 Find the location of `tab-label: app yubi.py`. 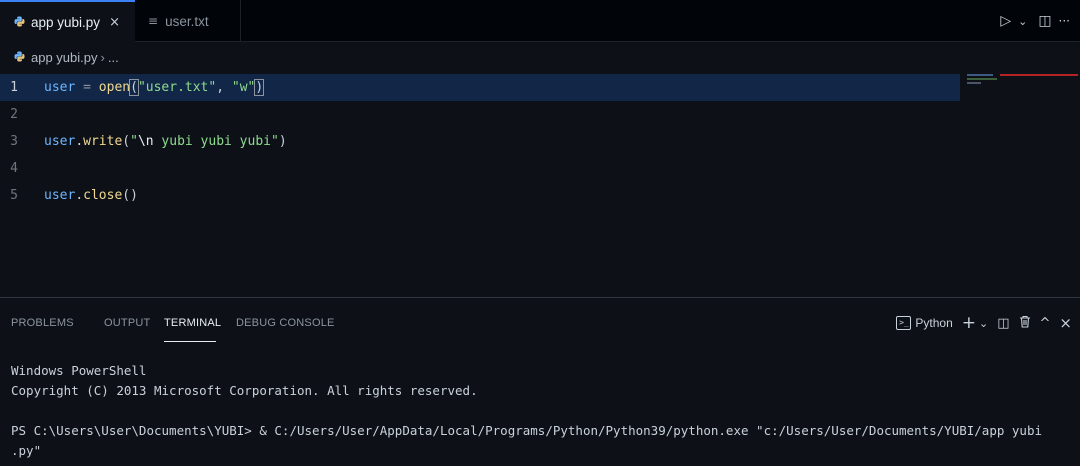

tab-label: app yubi.py is located at coordinates (66, 22).